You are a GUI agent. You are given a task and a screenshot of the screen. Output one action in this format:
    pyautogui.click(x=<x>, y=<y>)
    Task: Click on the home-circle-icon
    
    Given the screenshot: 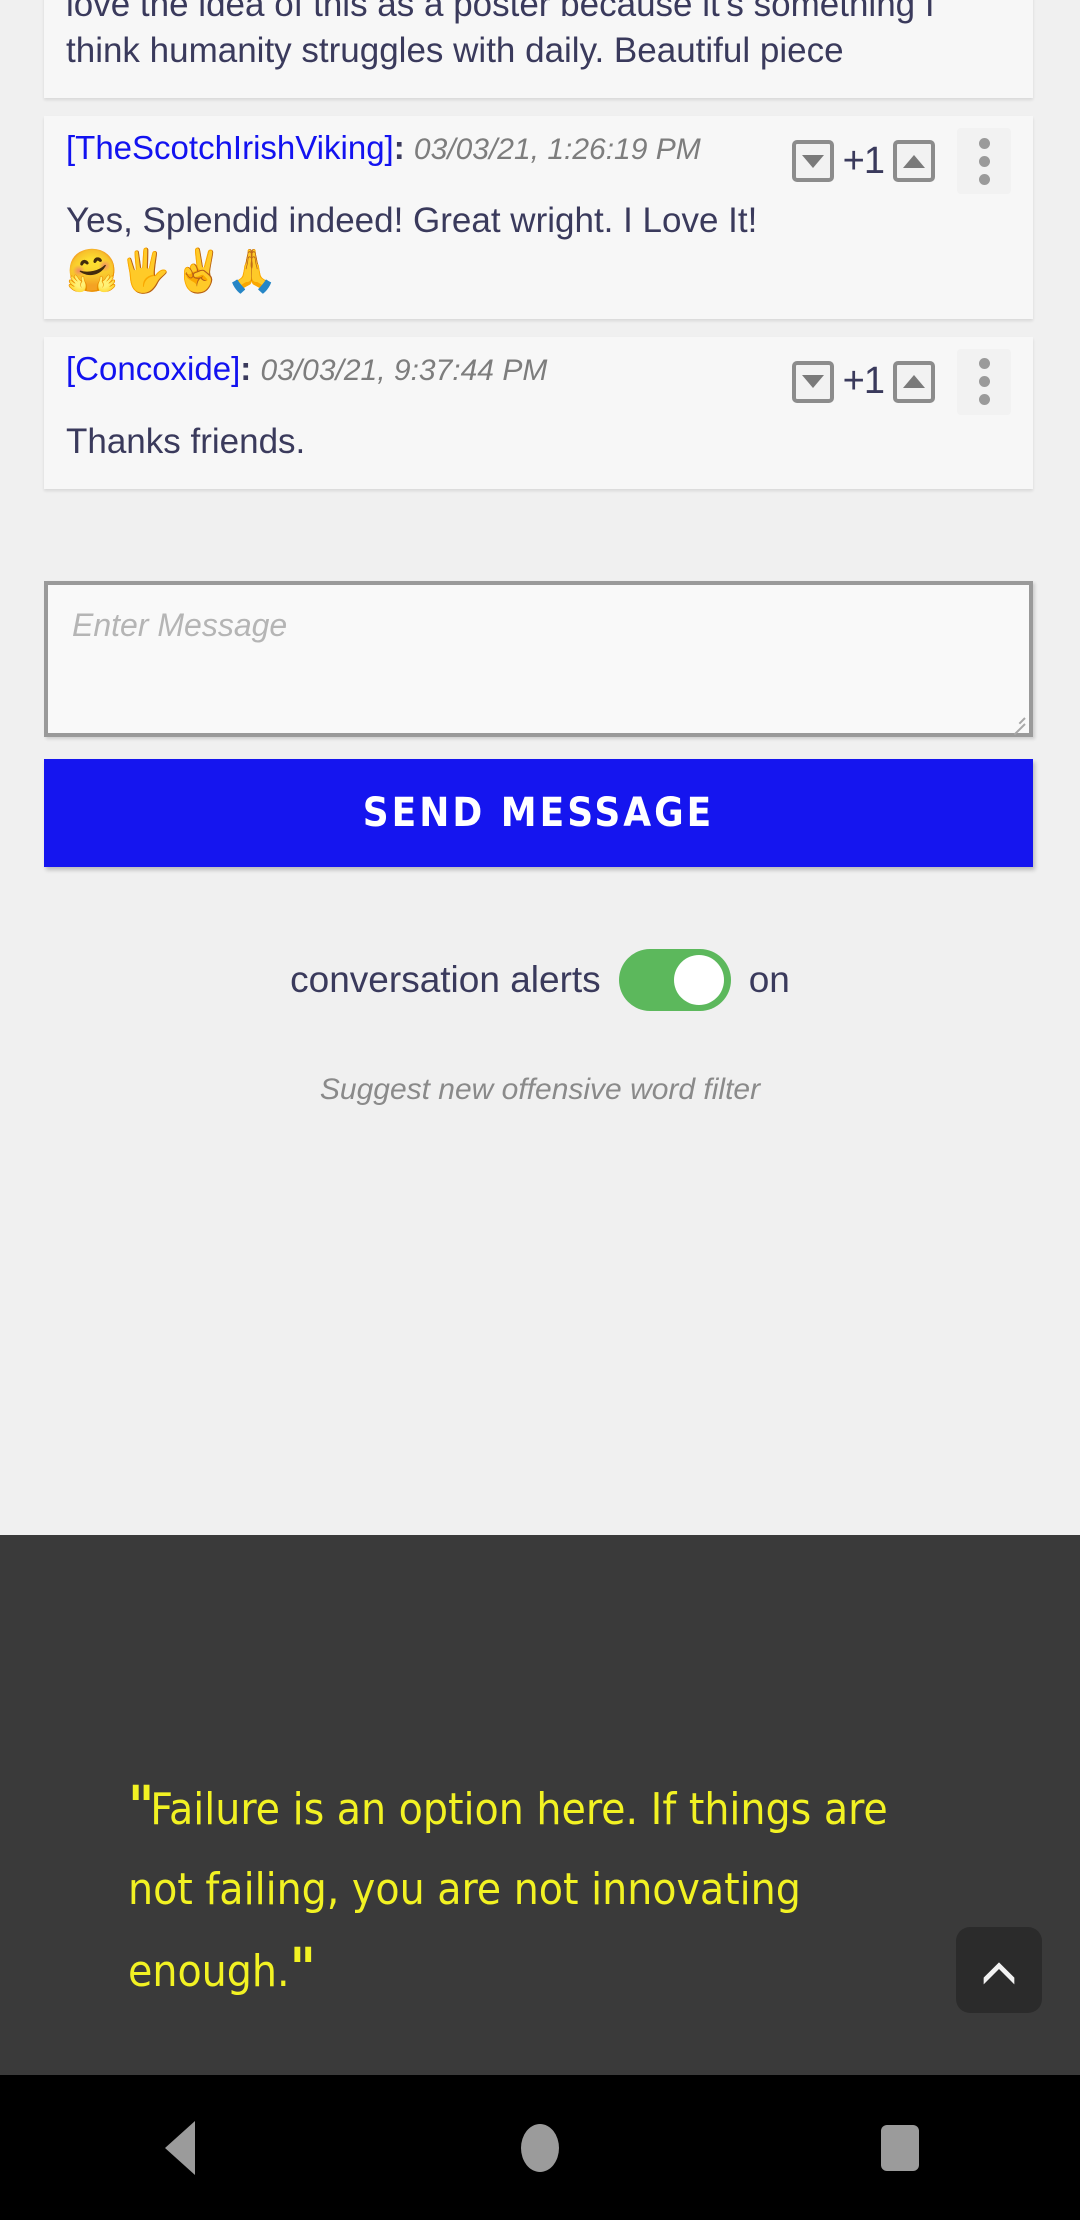 What is the action you would take?
    pyautogui.click(x=540, y=2147)
    